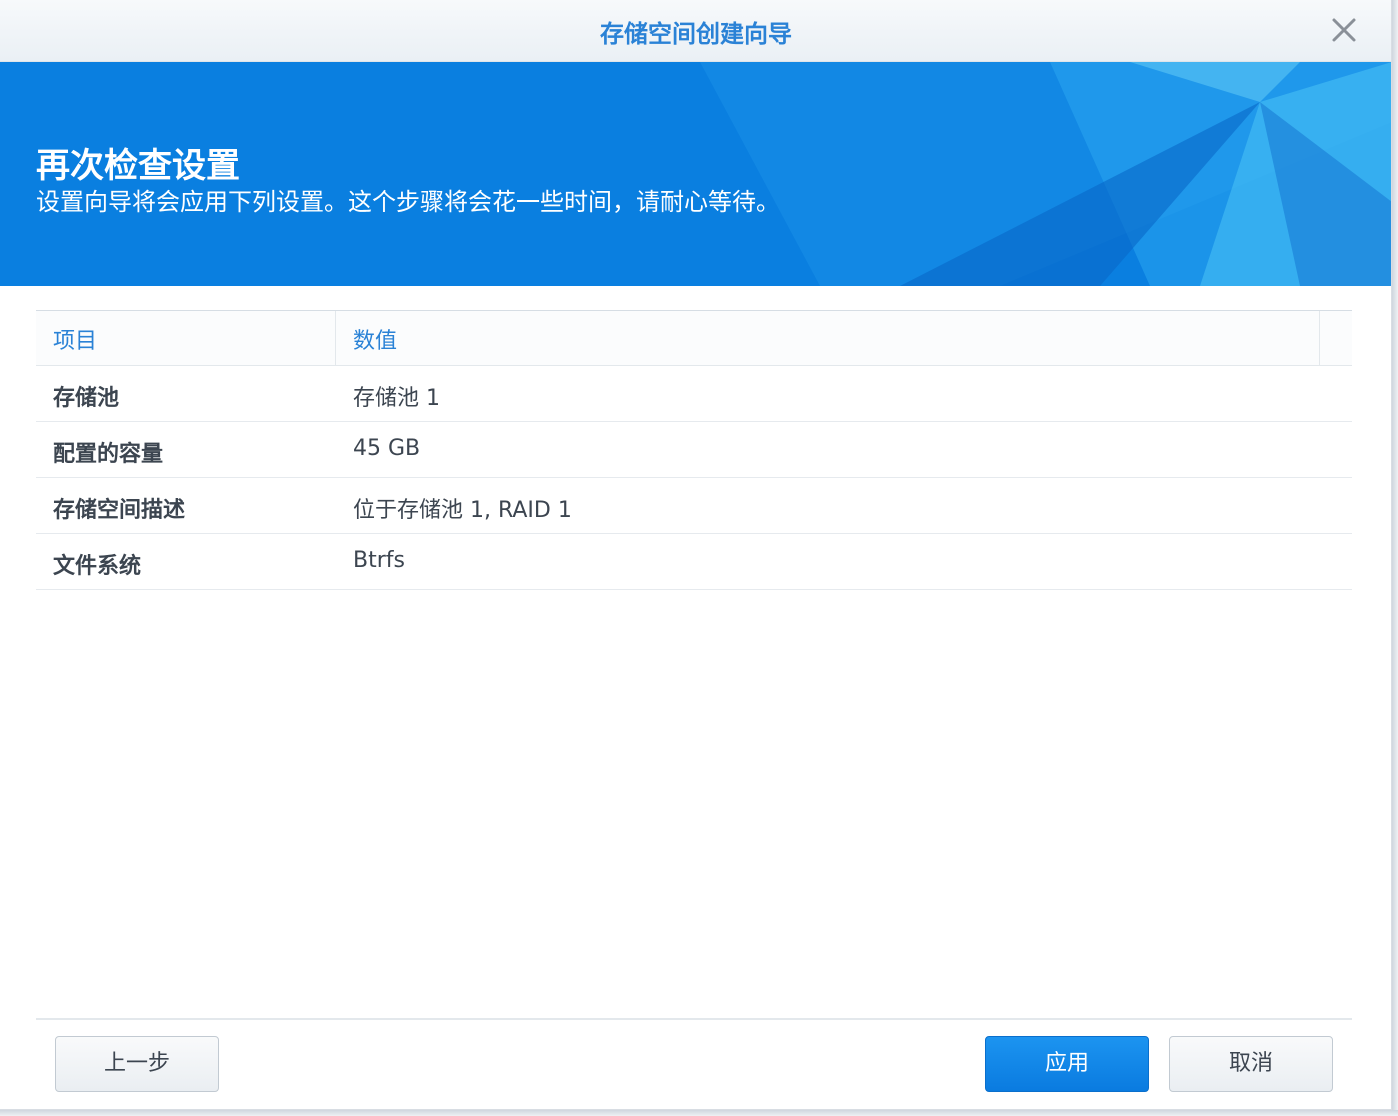  I want to click on close-icon, so click(1344, 30).